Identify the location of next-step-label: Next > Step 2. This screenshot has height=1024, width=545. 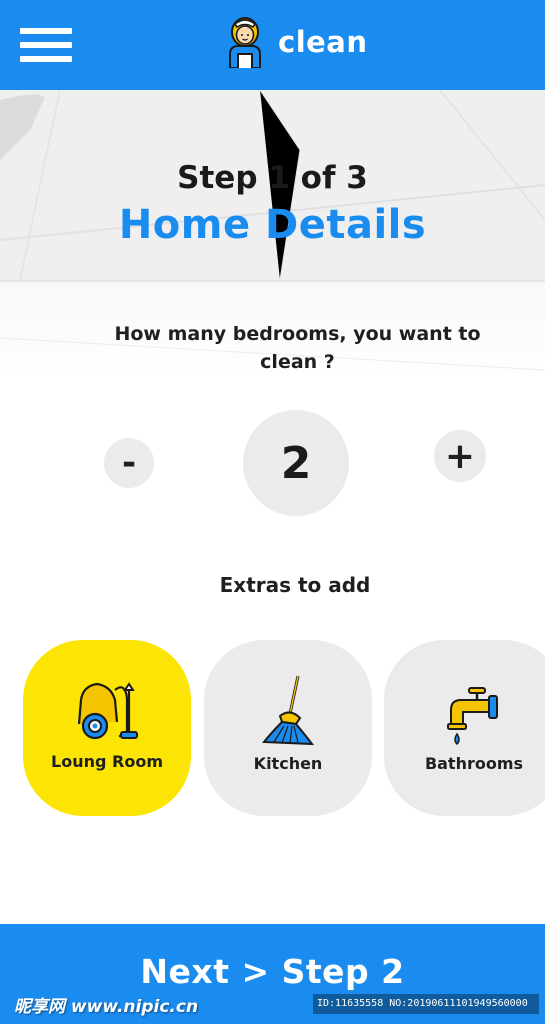
(272, 971).